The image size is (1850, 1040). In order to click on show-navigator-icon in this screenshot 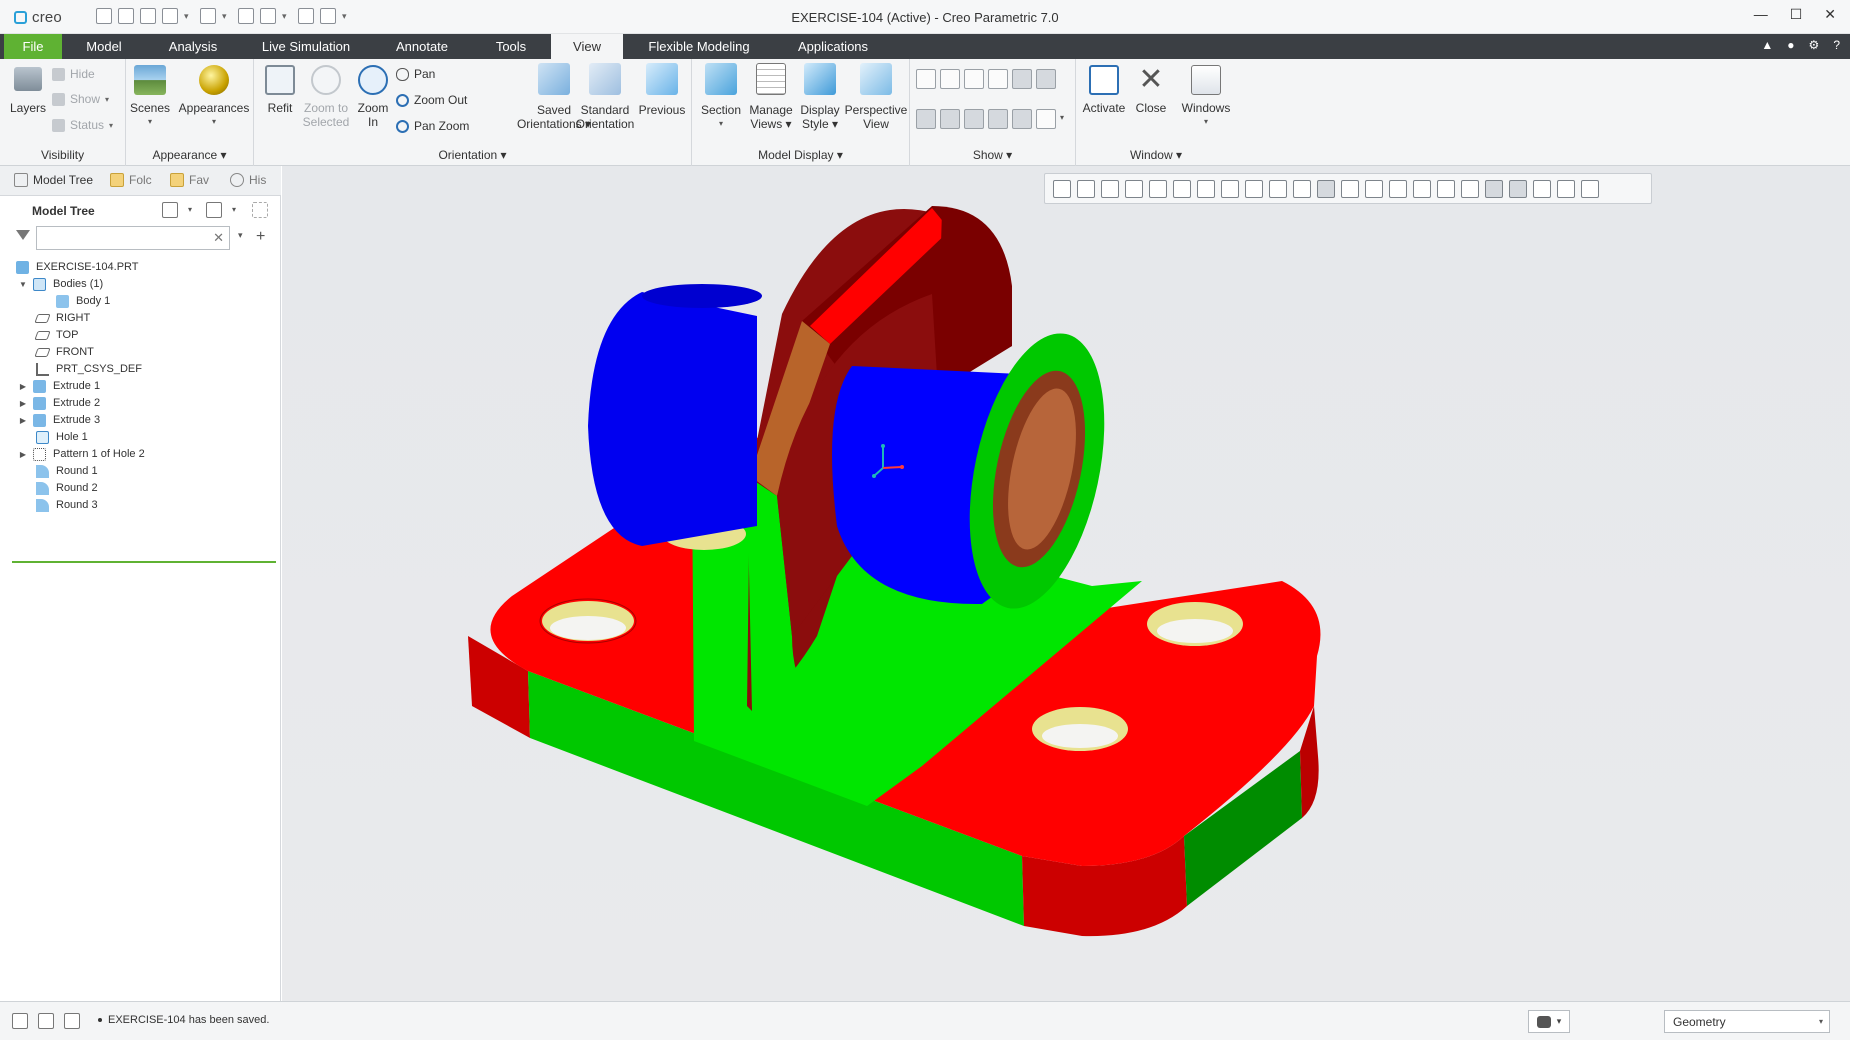, I will do `click(20, 1021)`.